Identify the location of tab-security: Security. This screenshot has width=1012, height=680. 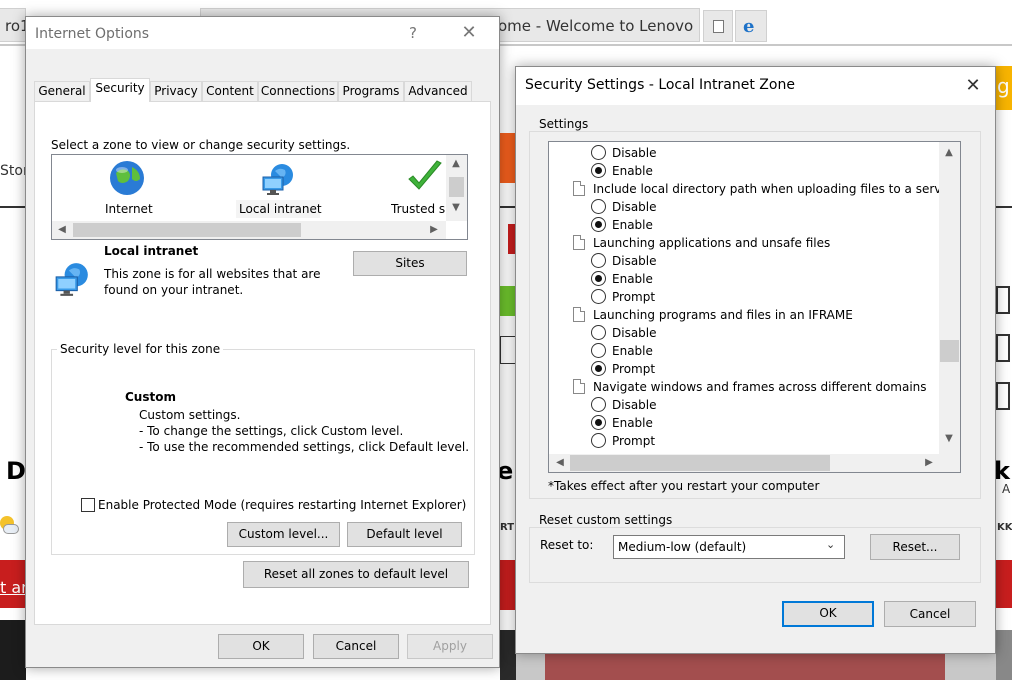
(120, 90).